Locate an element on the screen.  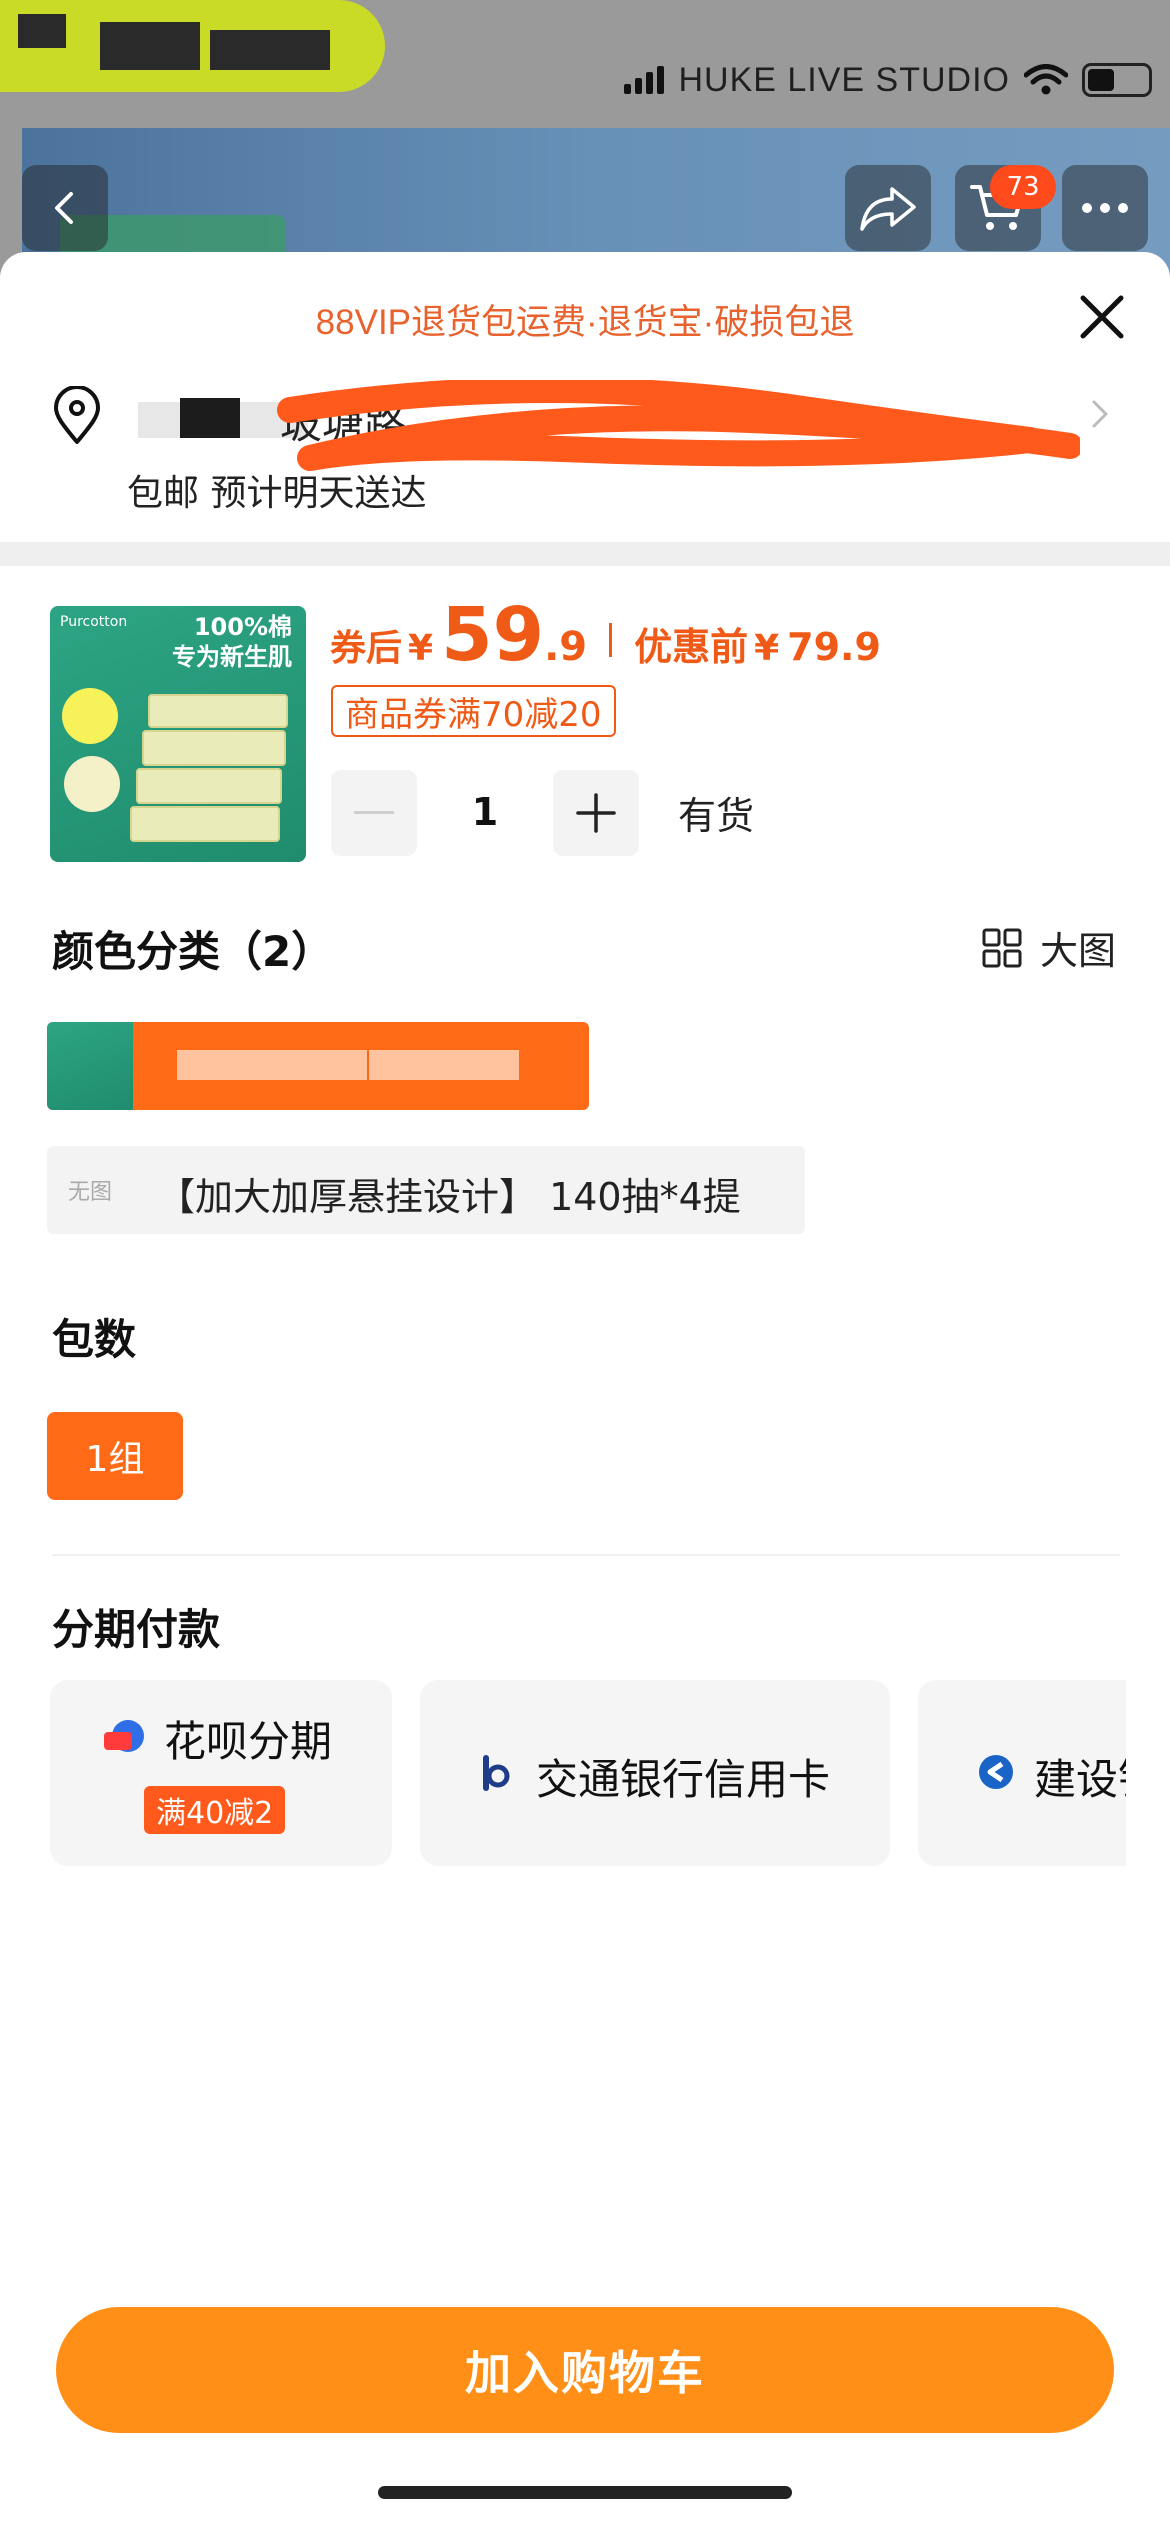
minus-icon is located at coordinates (374, 812).